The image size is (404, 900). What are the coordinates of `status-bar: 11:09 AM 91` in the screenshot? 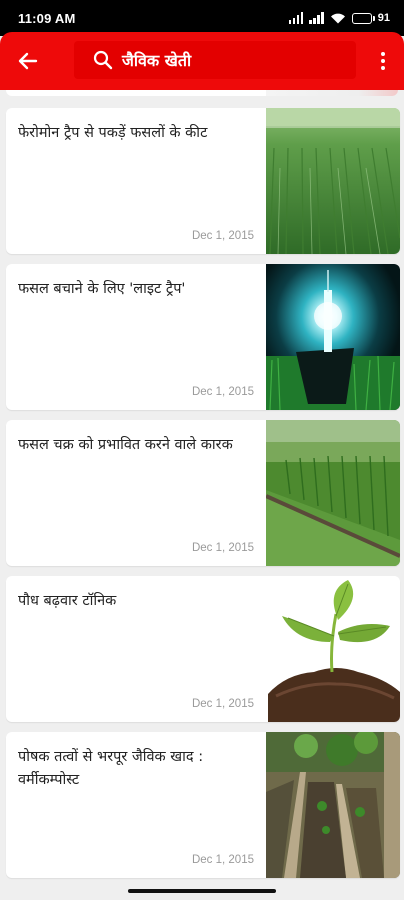 It's located at (202, 18).